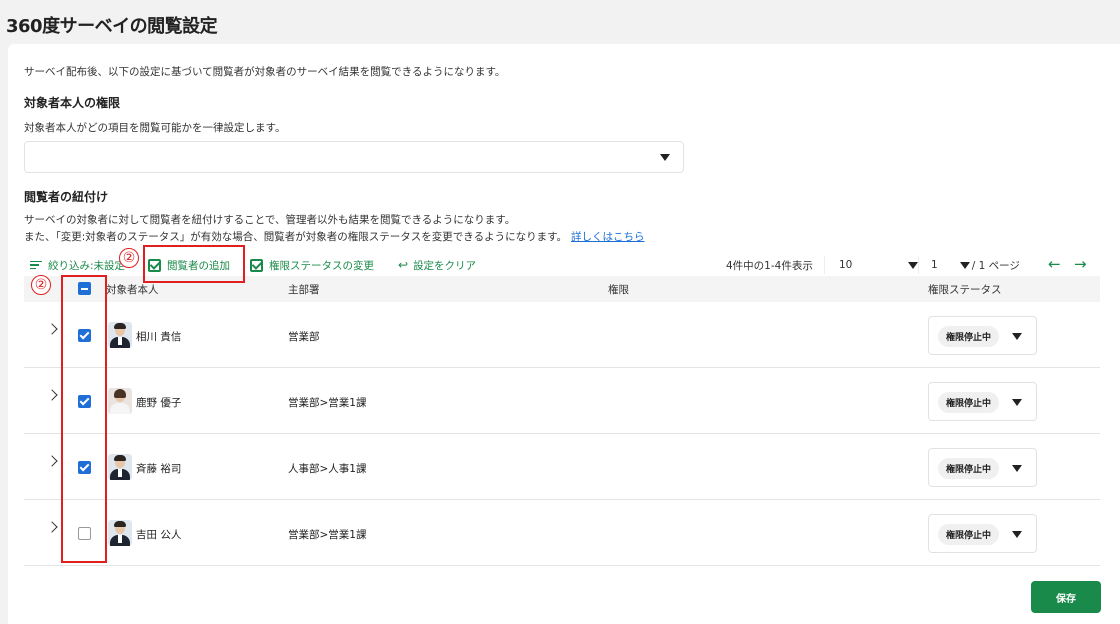 This screenshot has width=1120, height=624. What do you see at coordinates (769, 265) in the screenshot?
I see `result-count: 4件中の1-4件表示` at bounding box center [769, 265].